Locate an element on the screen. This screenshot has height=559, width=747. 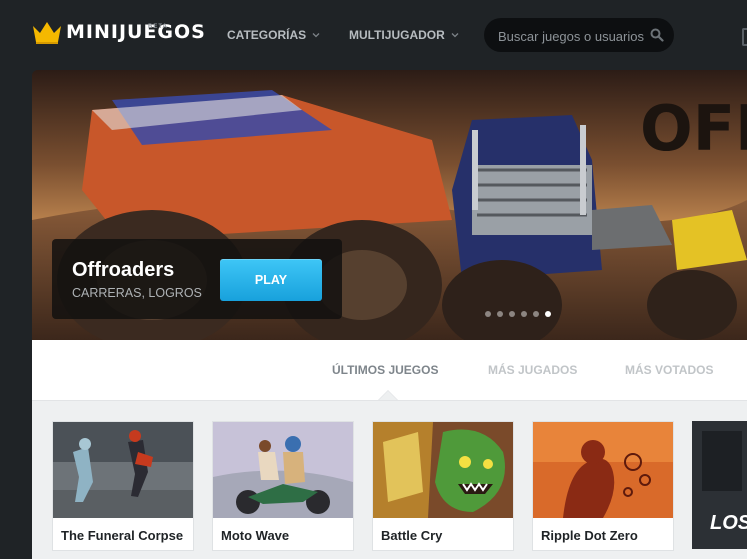
tab-mas-votados: MÁS VOTADOS is located at coordinates (669, 370).